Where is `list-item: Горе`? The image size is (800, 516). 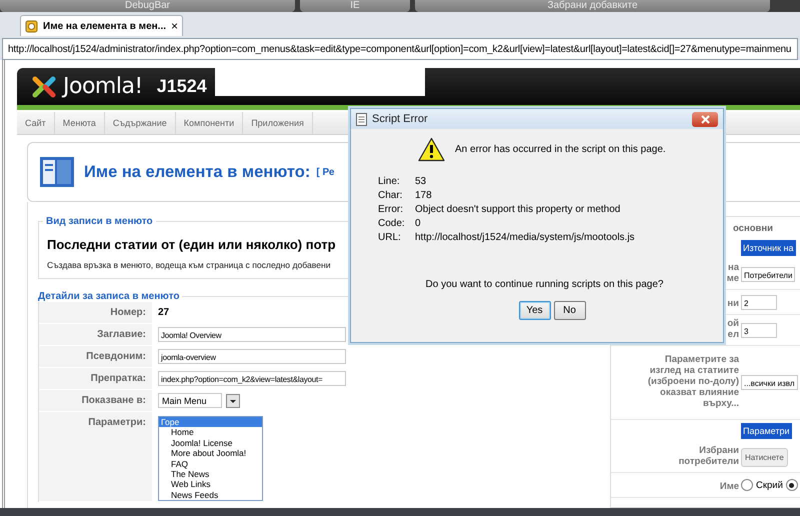
list-item: Горе is located at coordinates (210, 422).